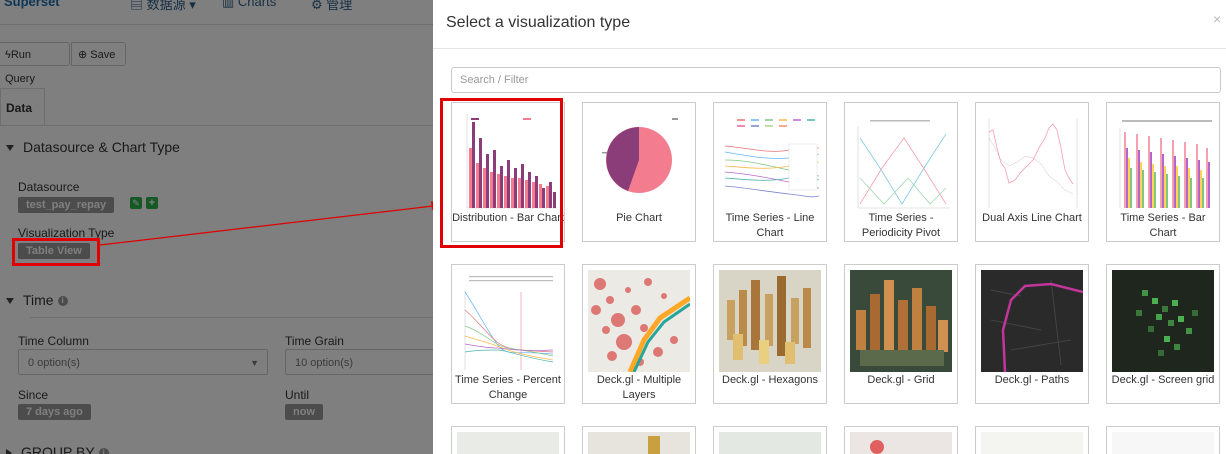 The height and width of the screenshot is (454, 1226). Describe the element at coordinates (1032, 380) in the screenshot. I see `viz-card-label: Deck.gl - Paths` at that location.